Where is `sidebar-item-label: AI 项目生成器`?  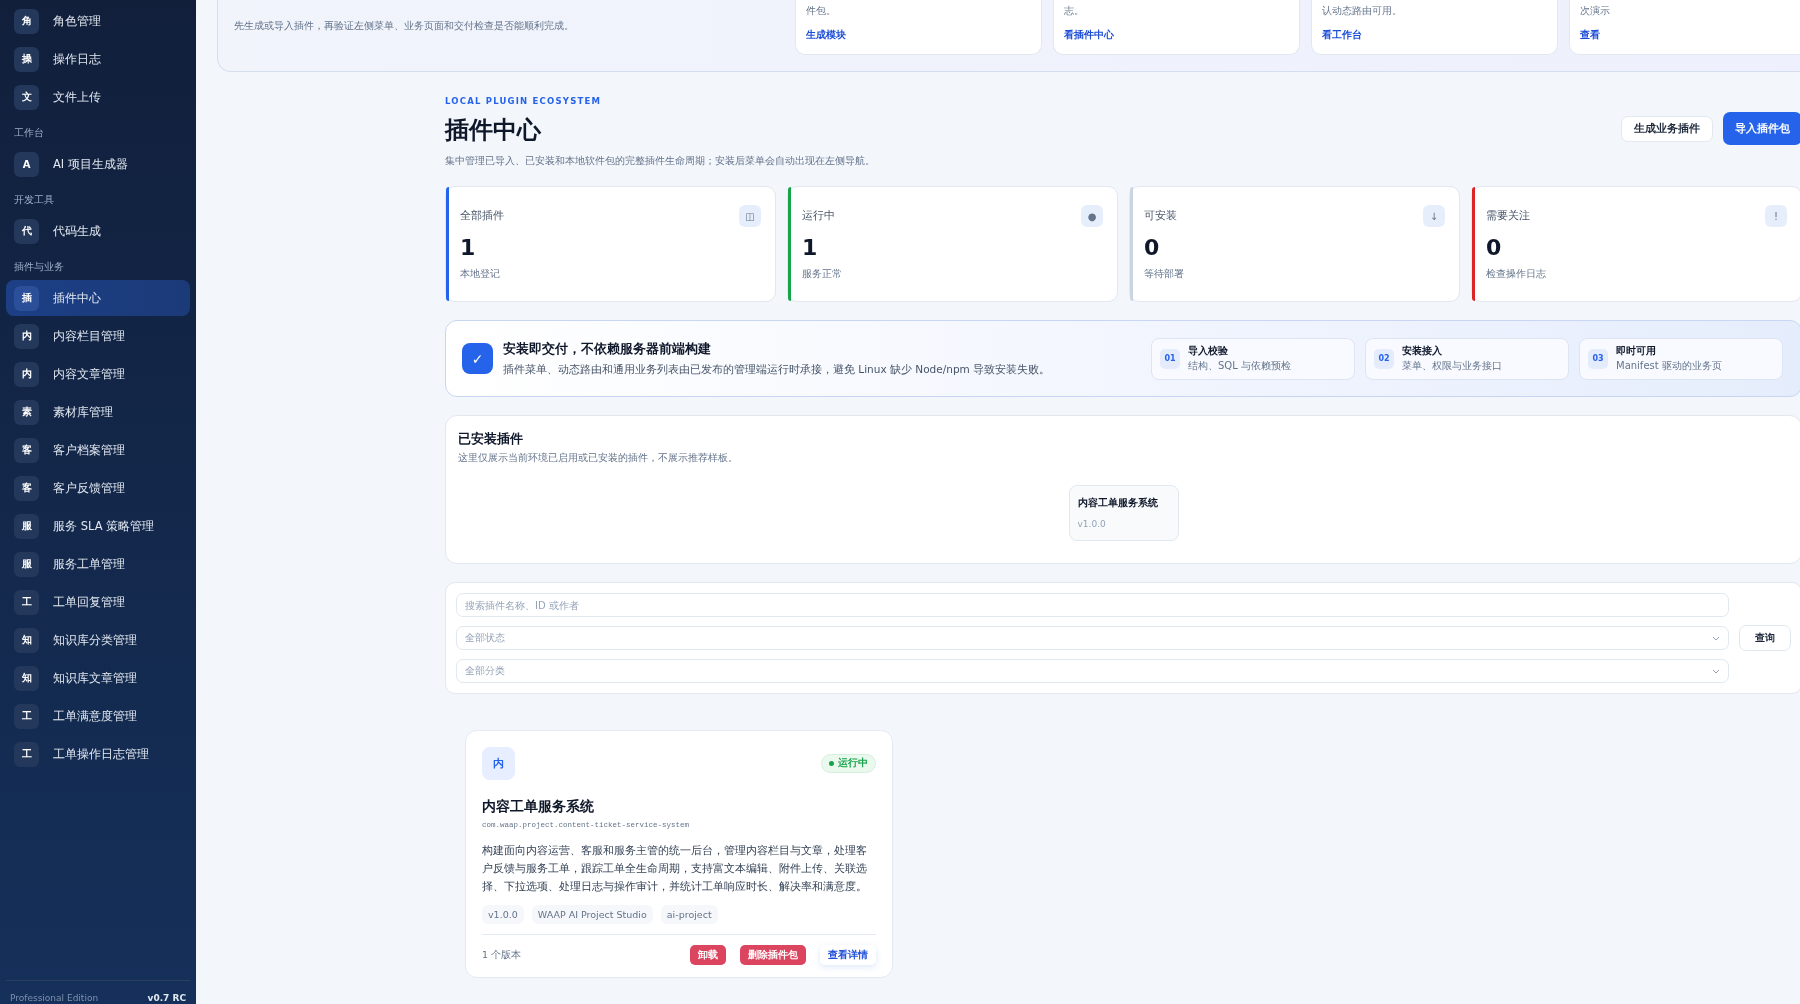
sidebar-item-label: AI 项目生成器 is located at coordinates (90, 164).